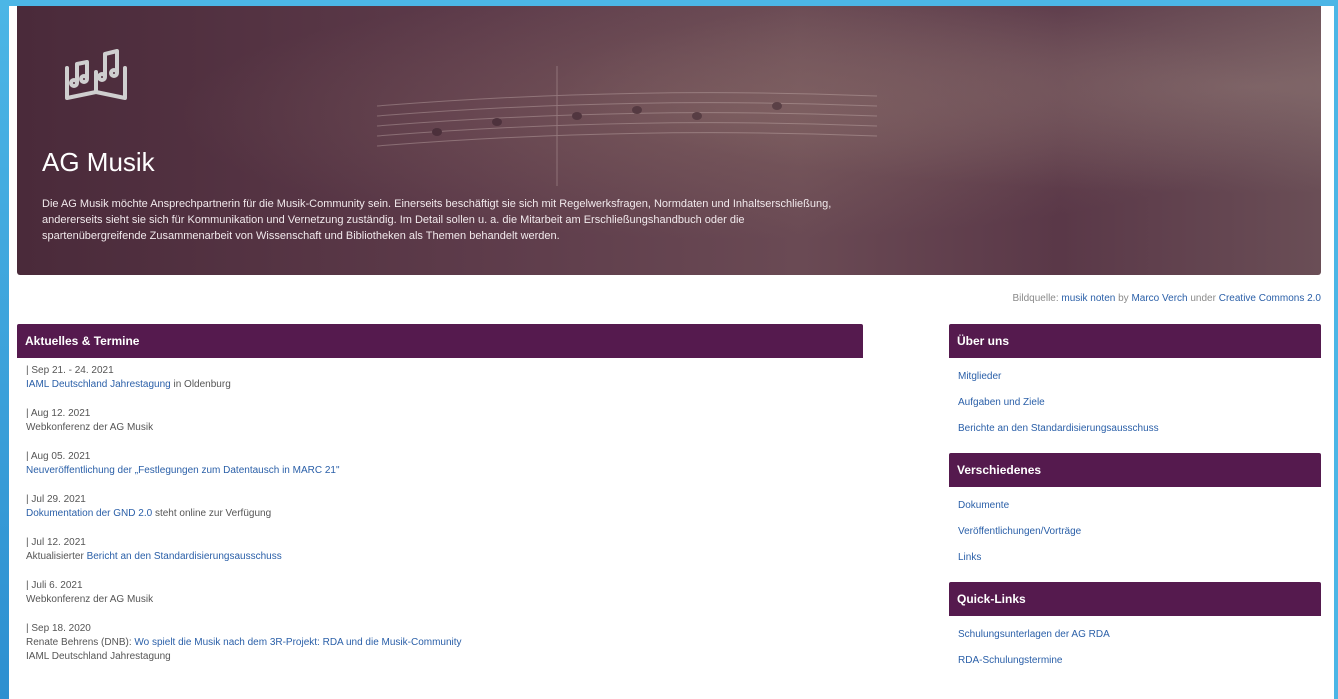  Describe the element at coordinates (200, 384) in the screenshot. I see `news-text-post: in Oldenburg` at that location.